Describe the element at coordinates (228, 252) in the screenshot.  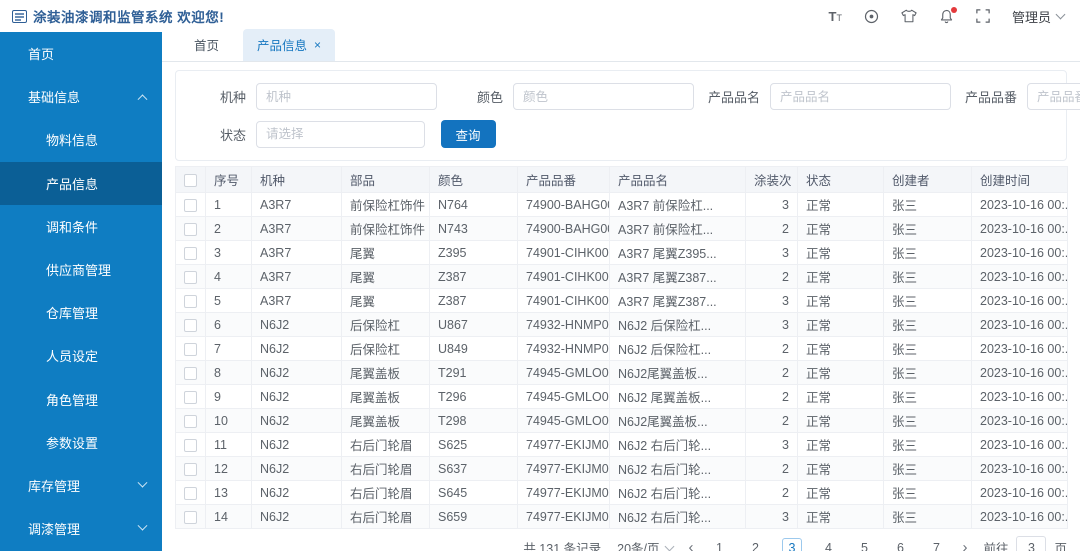
I see `cell-no: 3` at that location.